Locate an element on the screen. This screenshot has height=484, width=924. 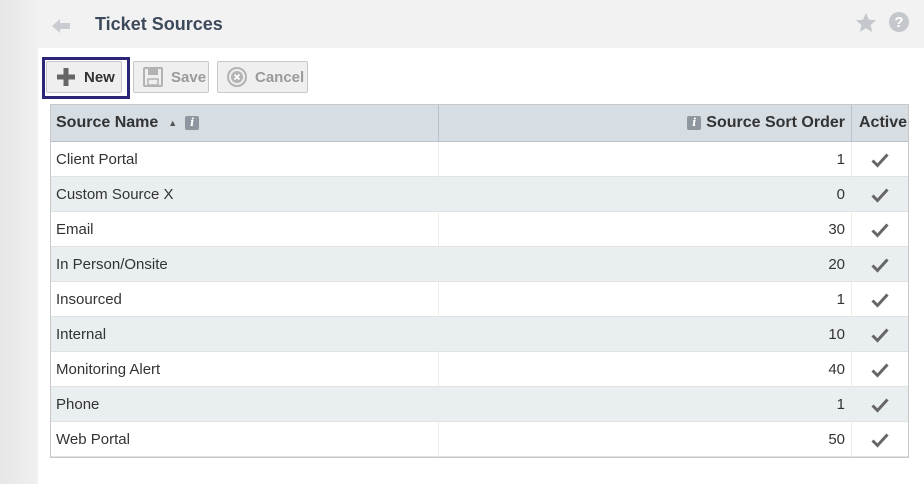
table-row: Email 30 is located at coordinates (479, 229).